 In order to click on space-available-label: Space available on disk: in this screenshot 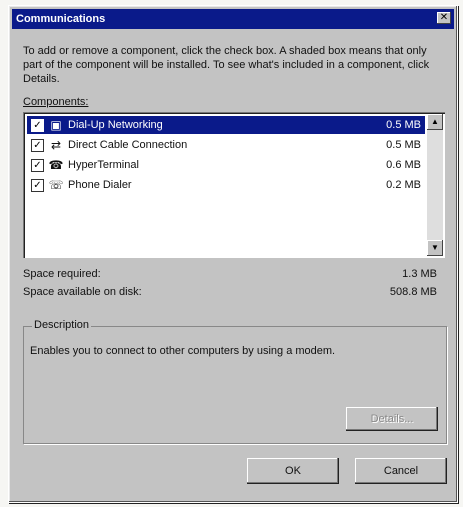, I will do `click(82, 292)`.